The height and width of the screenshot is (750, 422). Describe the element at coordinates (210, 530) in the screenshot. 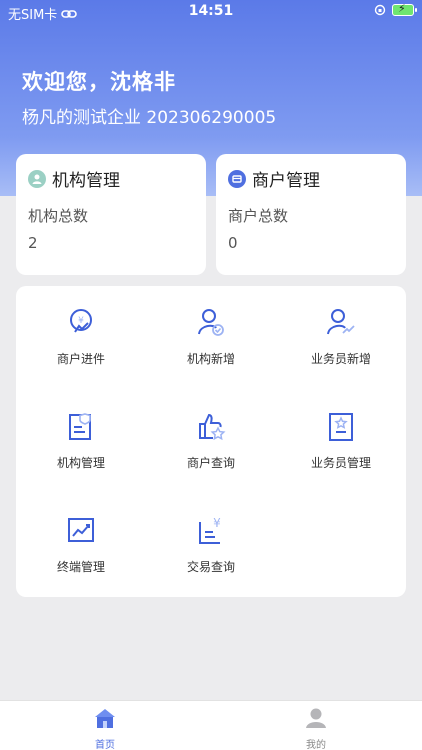

I see `transaction-query-icon: ¥` at that location.